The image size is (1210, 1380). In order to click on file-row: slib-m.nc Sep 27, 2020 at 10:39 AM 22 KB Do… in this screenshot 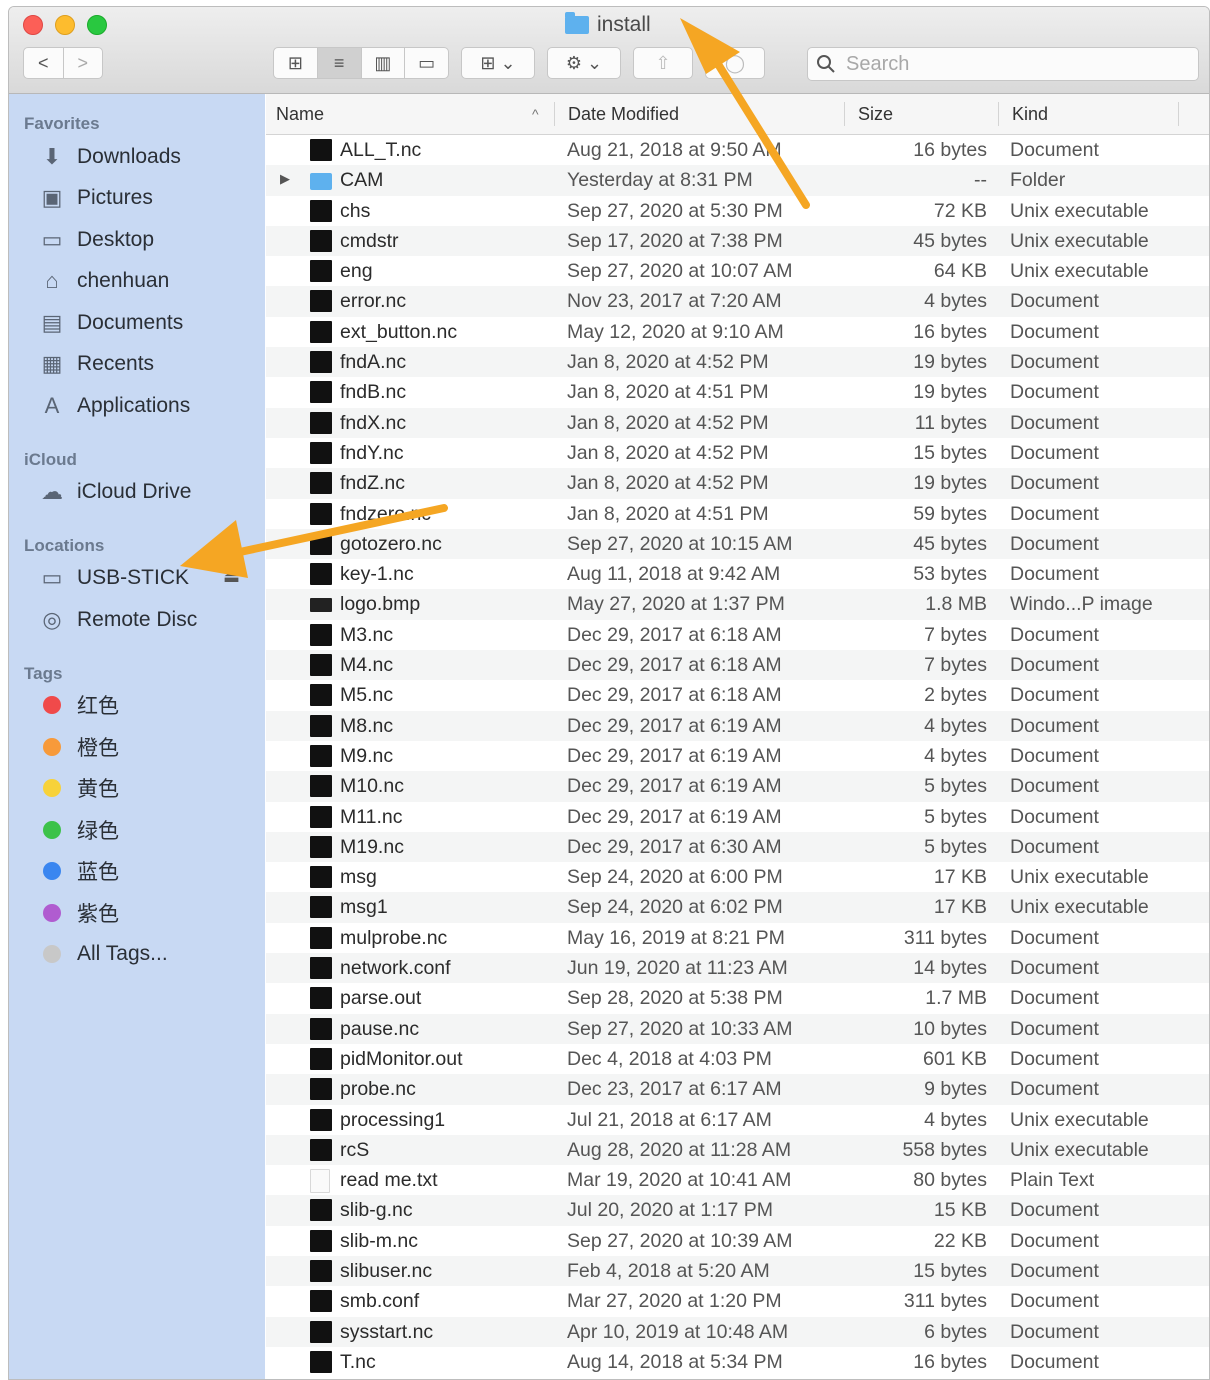, I will do `click(737, 1241)`.